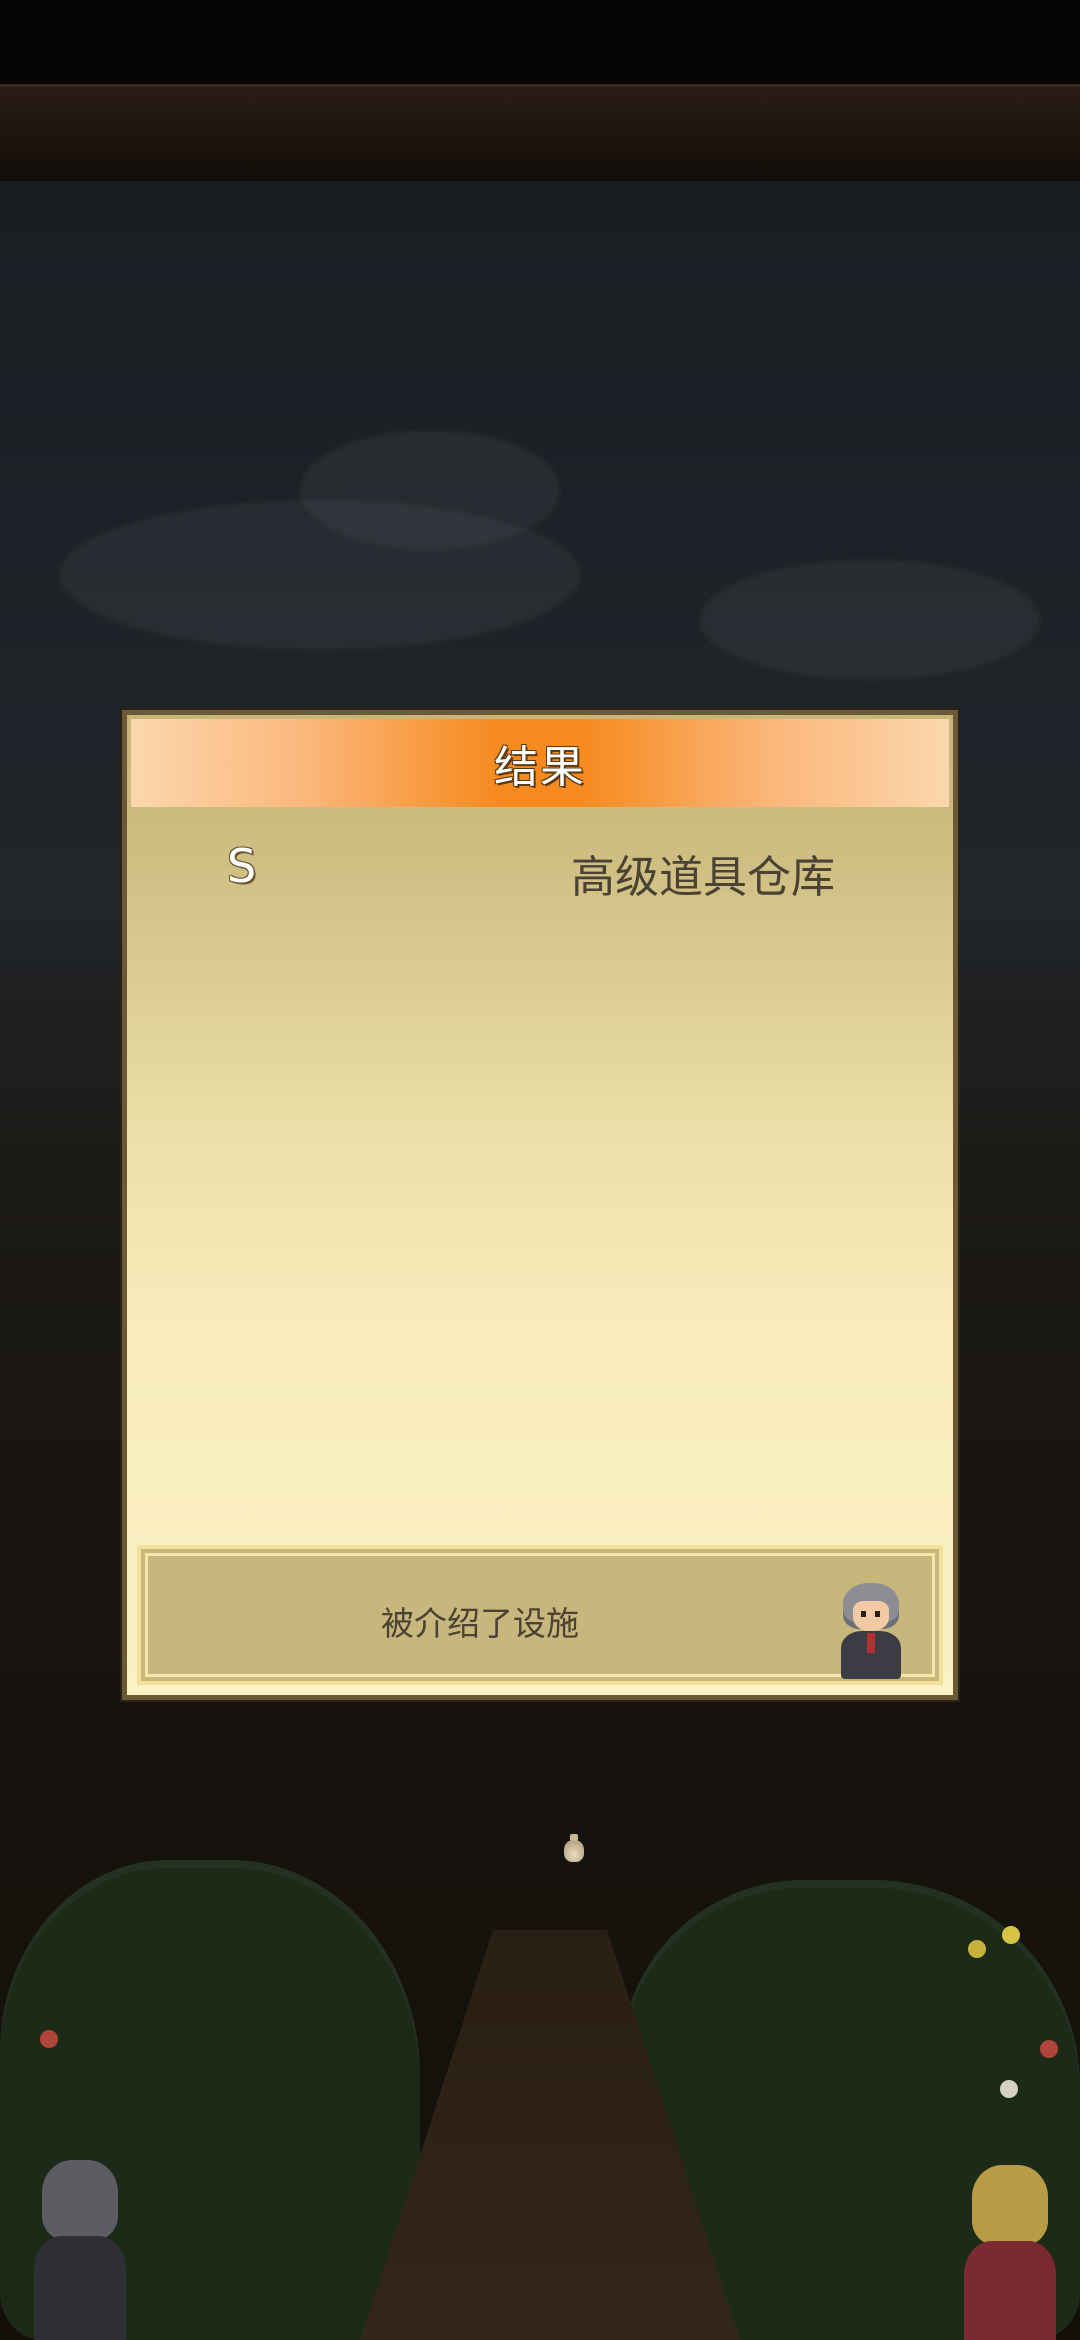 The width and height of the screenshot is (1080, 2340). Describe the element at coordinates (540, 132) in the screenshot. I see `top-hud-bar` at that location.